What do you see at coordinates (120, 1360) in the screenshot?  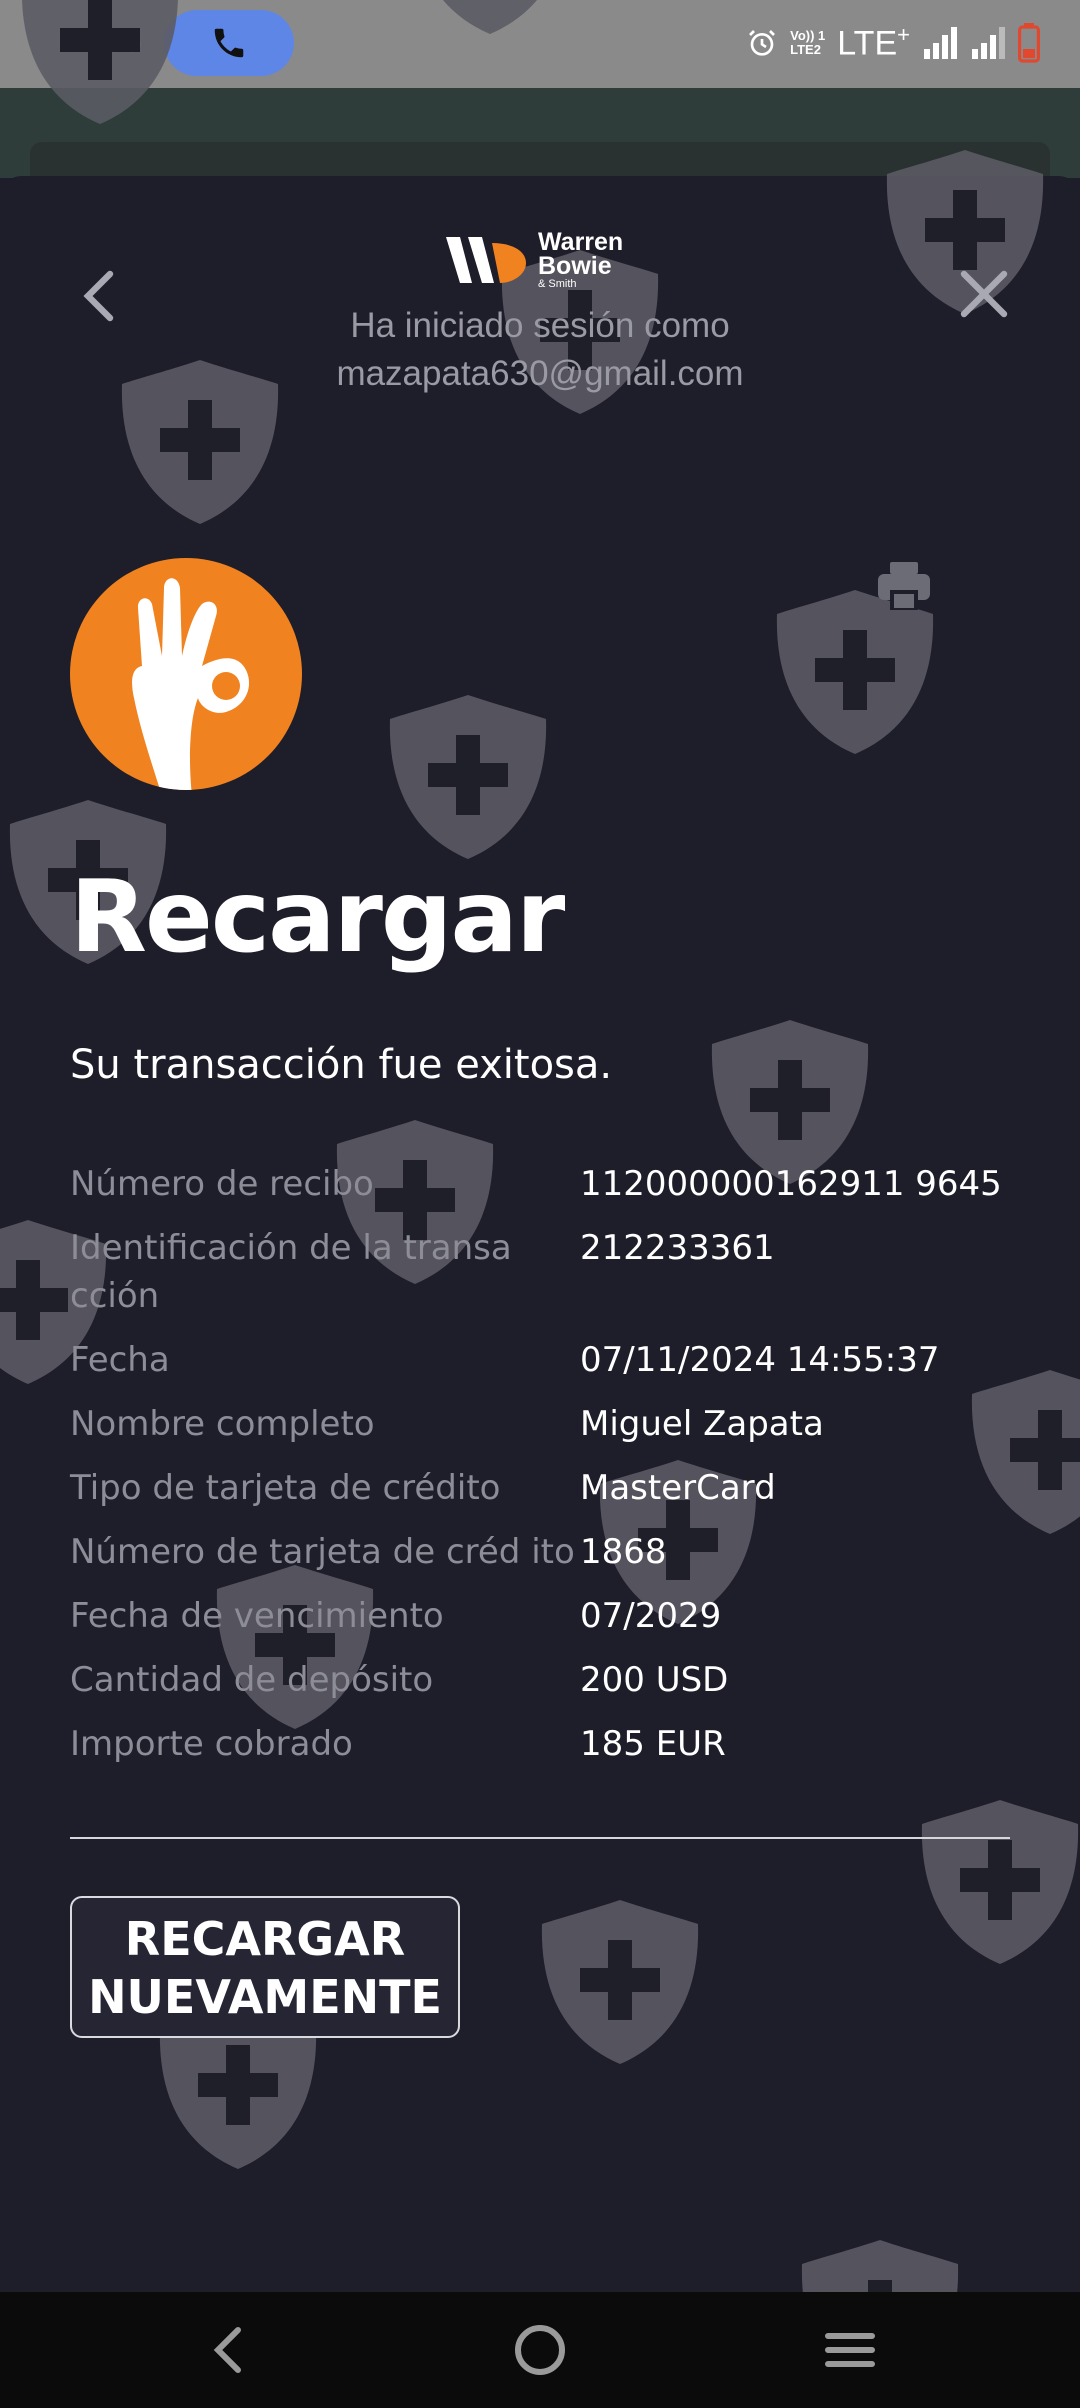 I see `detail-label: Fecha` at bounding box center [120, 1360].